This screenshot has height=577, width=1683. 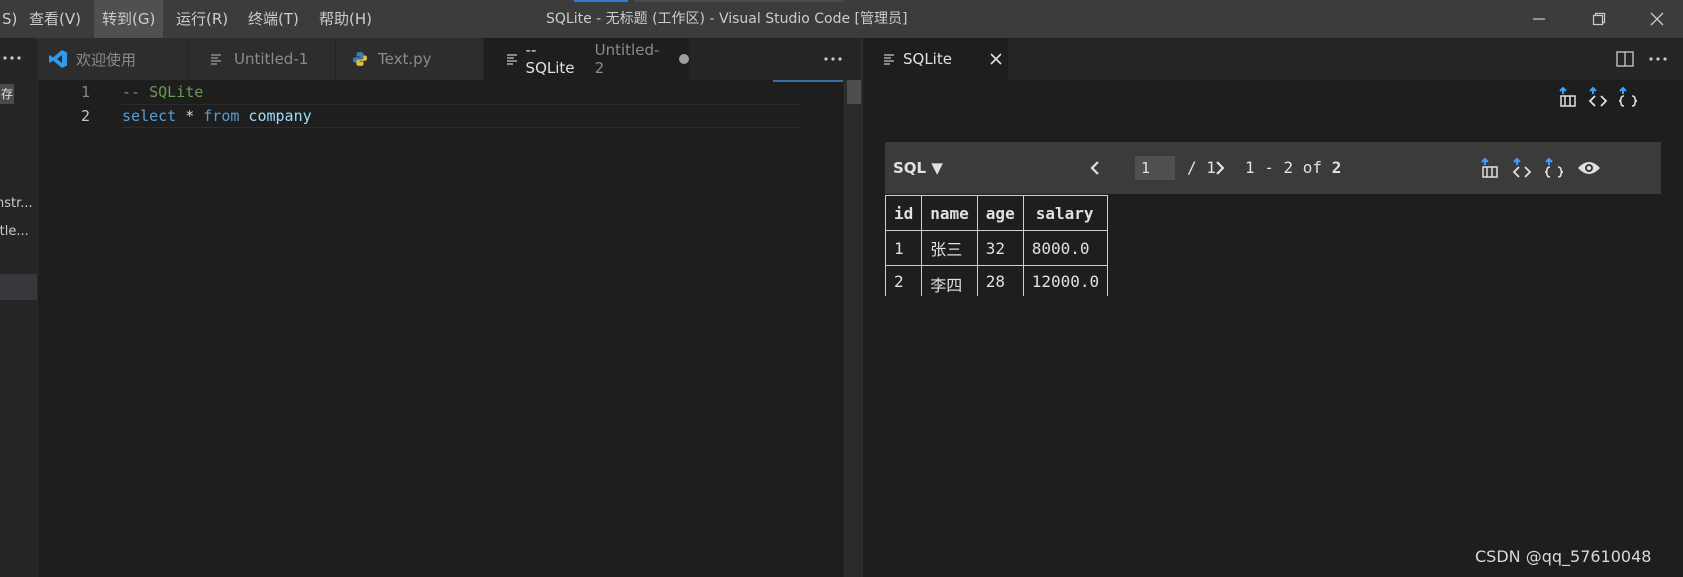 I want to click on toolbar-export-html-button, so click(x=1522, y=168).